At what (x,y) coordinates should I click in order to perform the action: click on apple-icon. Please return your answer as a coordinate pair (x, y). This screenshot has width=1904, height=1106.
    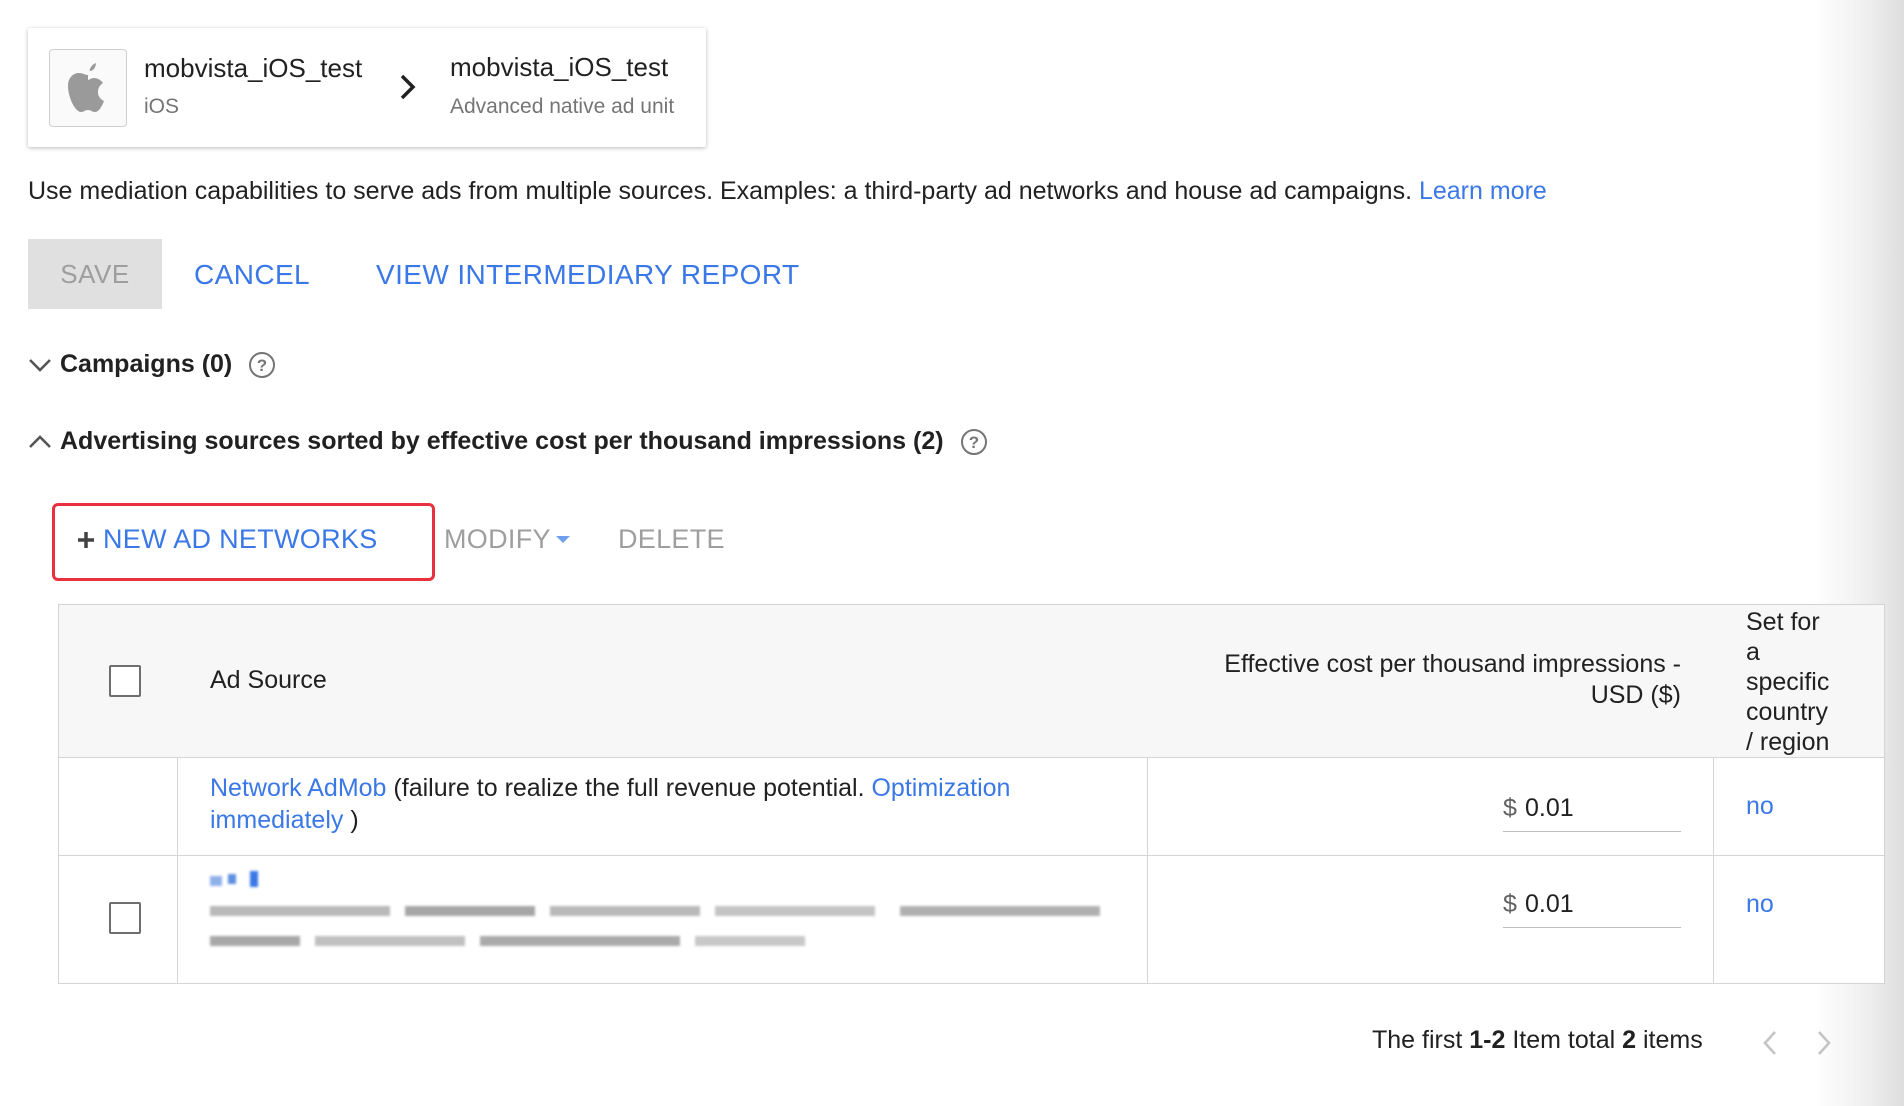
    Looking at the image, I should click on (88, 88).